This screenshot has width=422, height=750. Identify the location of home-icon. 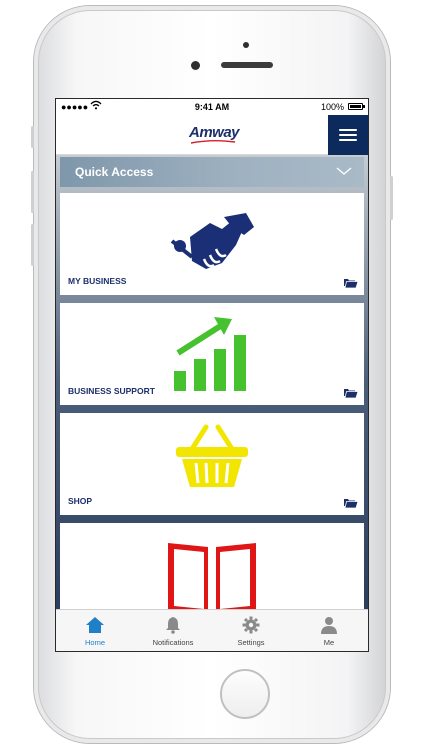
(95, 625).